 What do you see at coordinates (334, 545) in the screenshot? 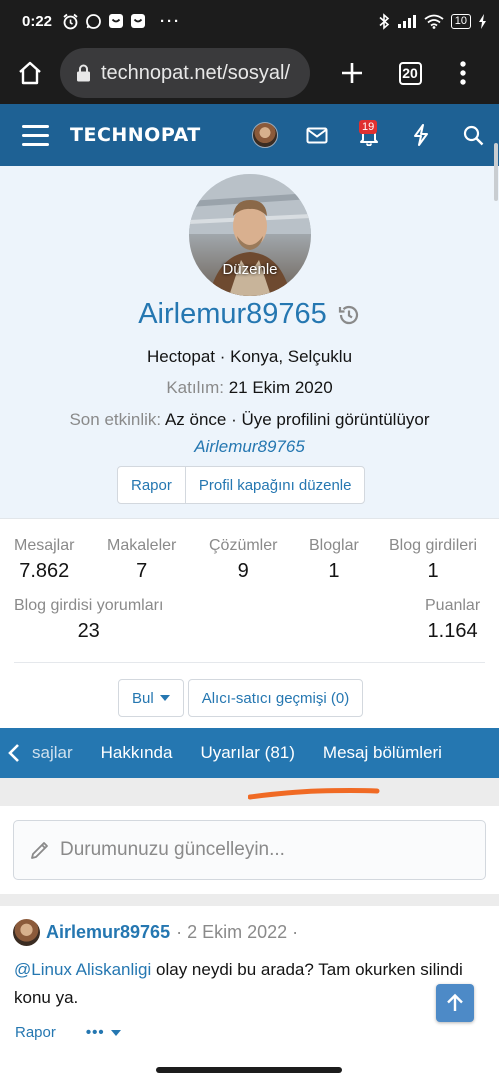
I see `stat-label: Bloglar` at bounding box center [334, 545].